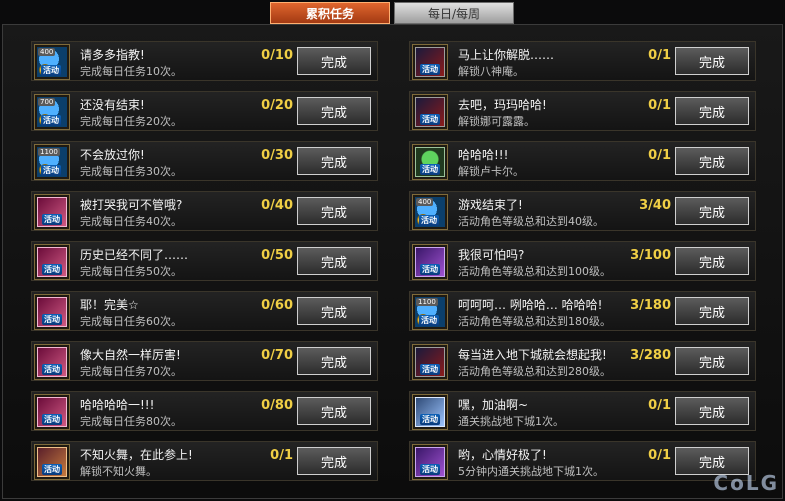 This screenshot has height=501, width=785. Describe the element at coordinates (496, 121) in the screenshot. I see `task-description: 解锁娜可露露。` at that location.